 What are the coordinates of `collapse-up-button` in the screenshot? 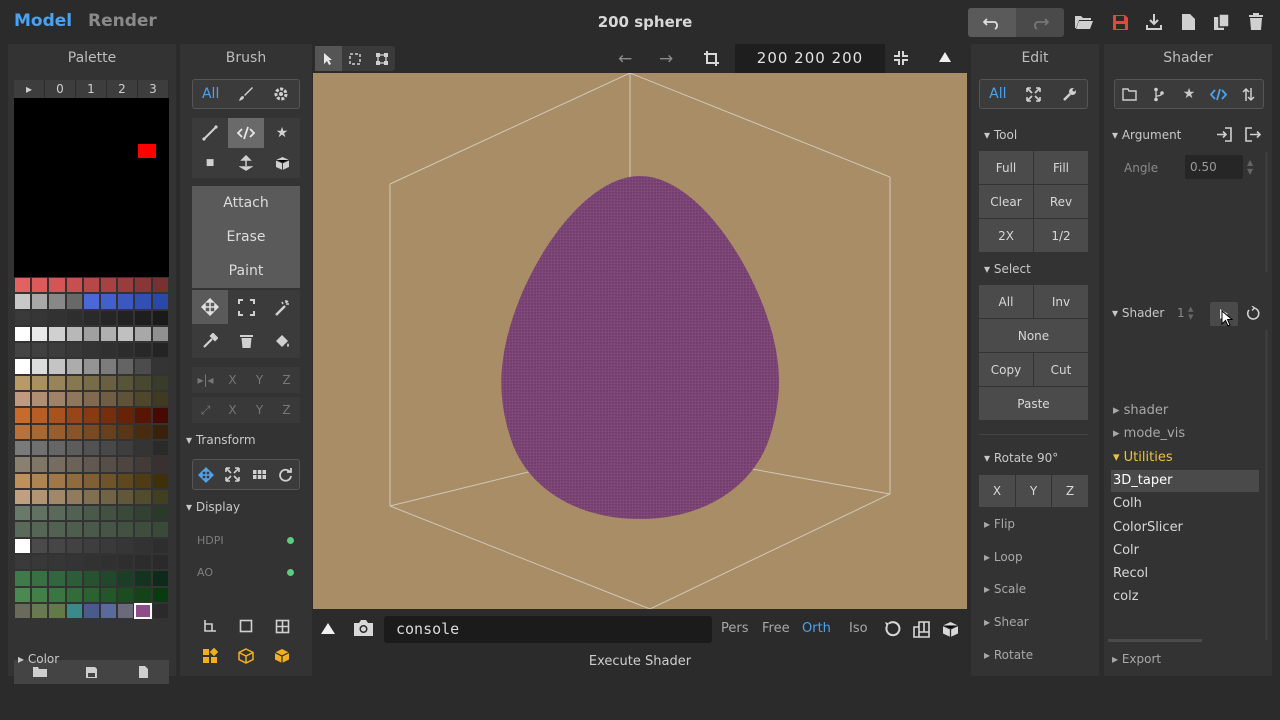 It's located at (945, 58).